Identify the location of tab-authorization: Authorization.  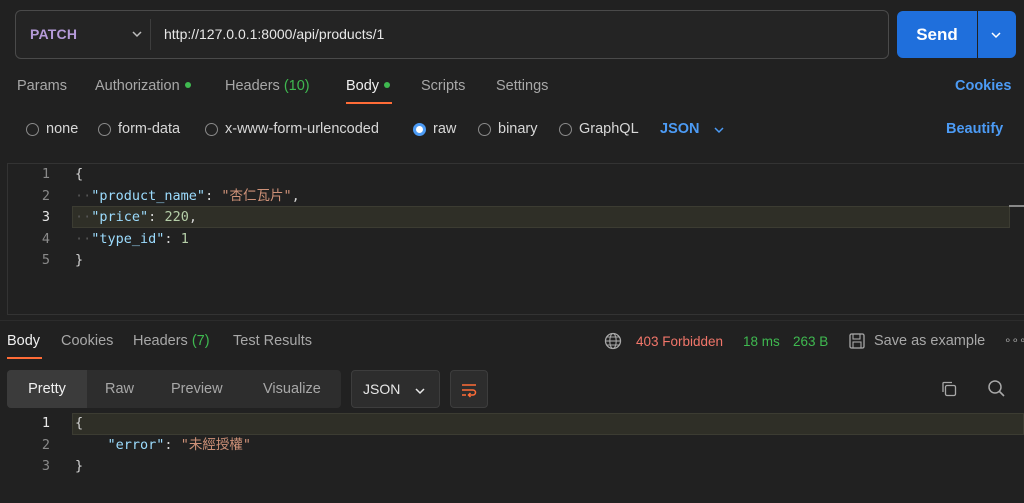
(143, 86).